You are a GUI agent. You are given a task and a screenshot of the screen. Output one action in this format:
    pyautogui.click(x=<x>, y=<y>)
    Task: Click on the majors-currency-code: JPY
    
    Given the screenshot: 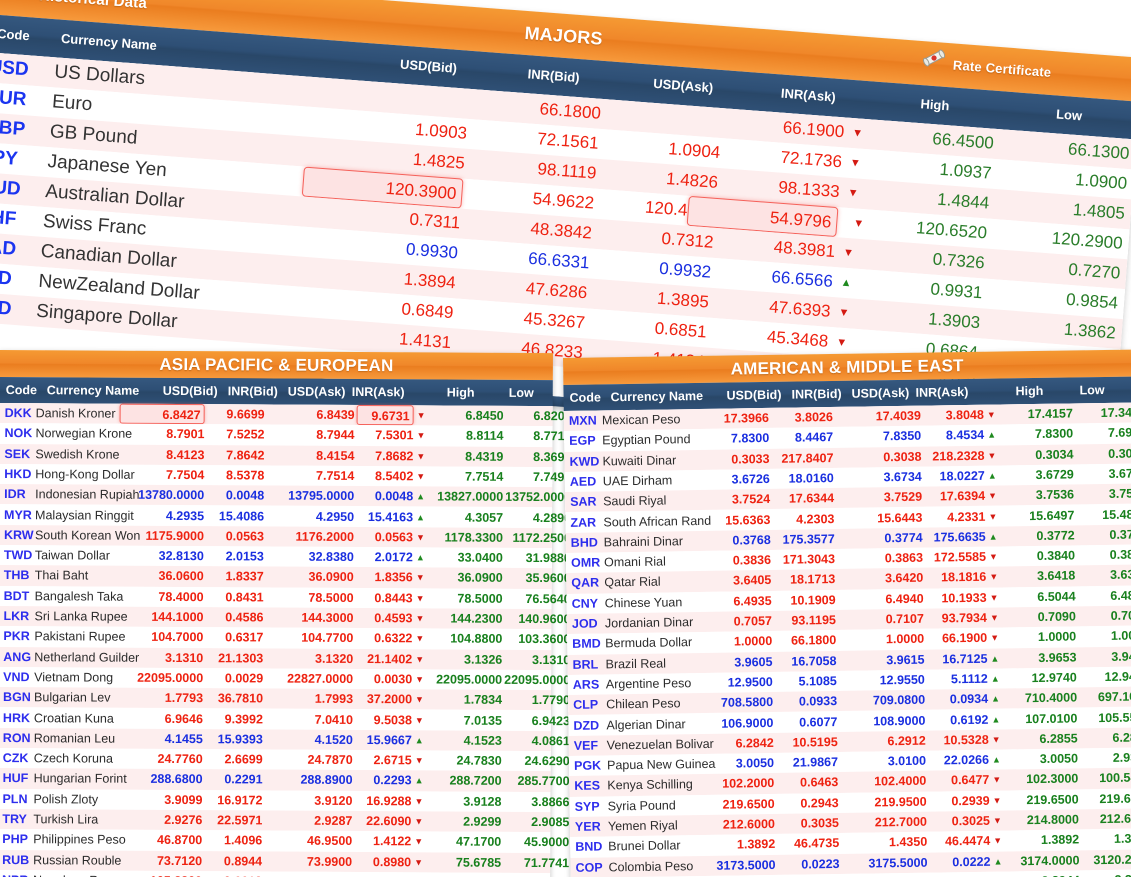 What is the action you would take?
    pyautogui.click(x=9, y=158)
    